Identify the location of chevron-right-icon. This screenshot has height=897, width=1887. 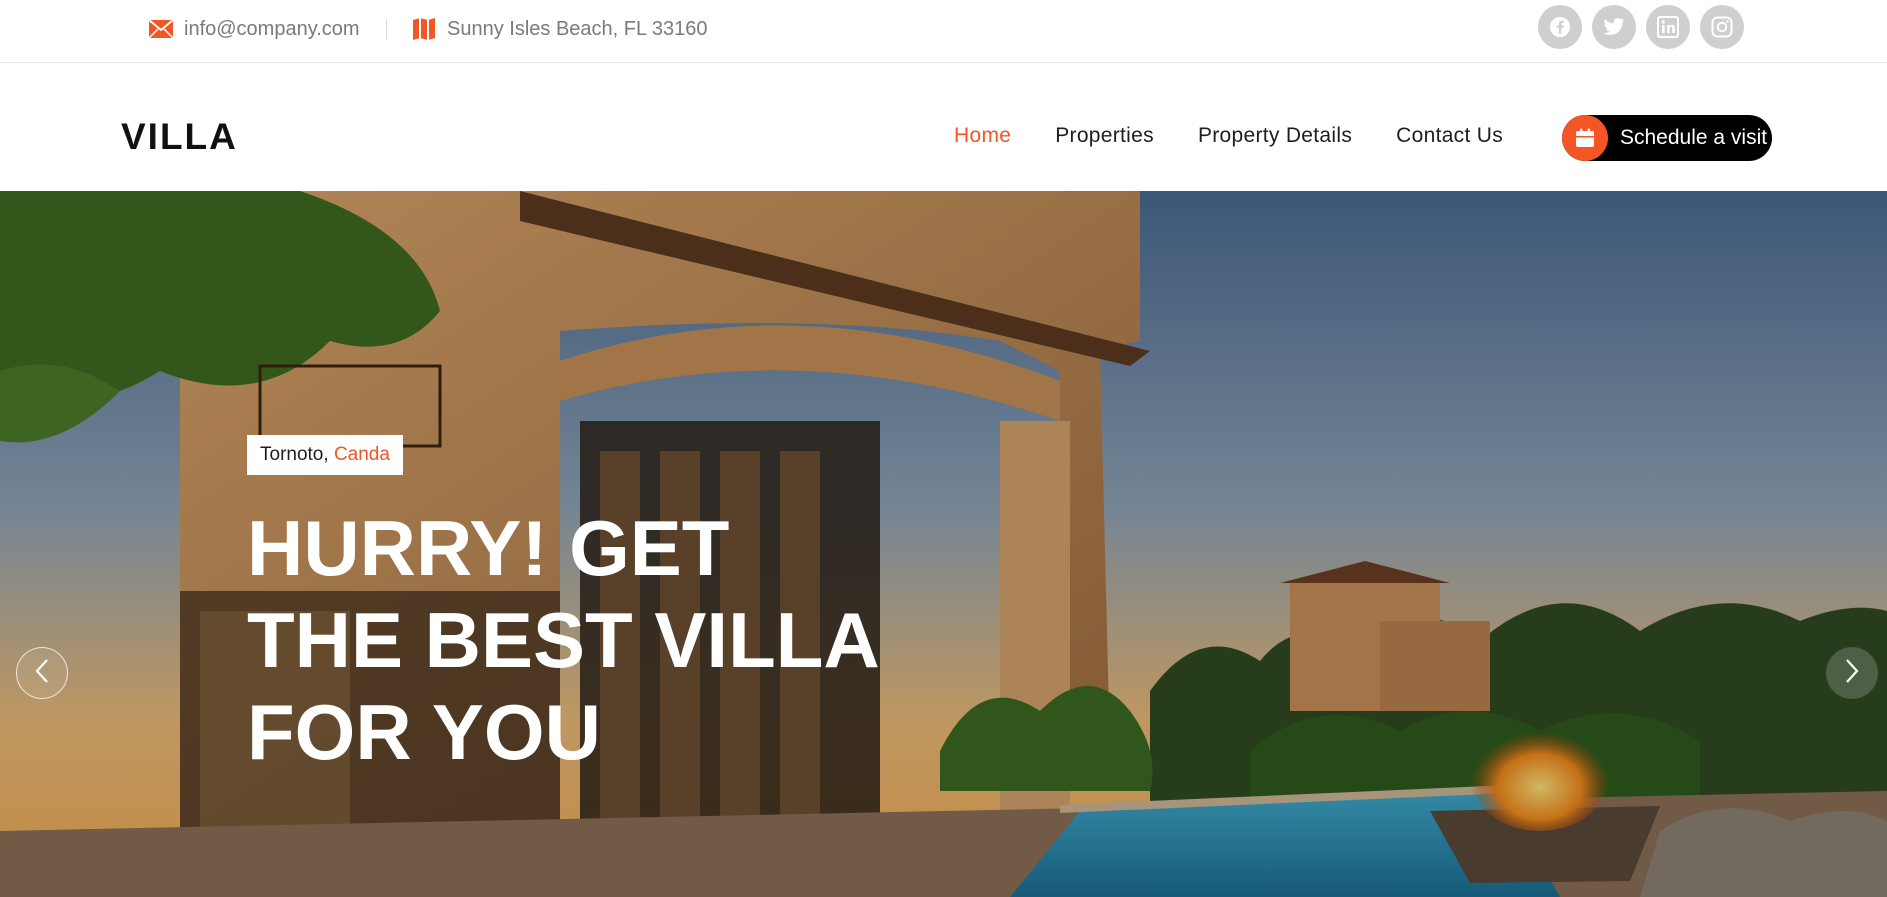
(1852, 673).